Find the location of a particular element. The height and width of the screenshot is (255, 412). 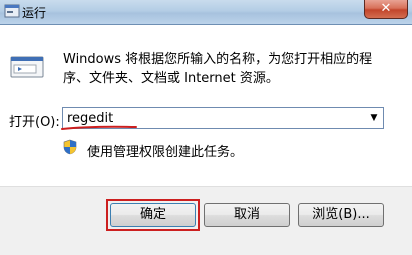

run-app-icon is located at coordinates (12, 11).